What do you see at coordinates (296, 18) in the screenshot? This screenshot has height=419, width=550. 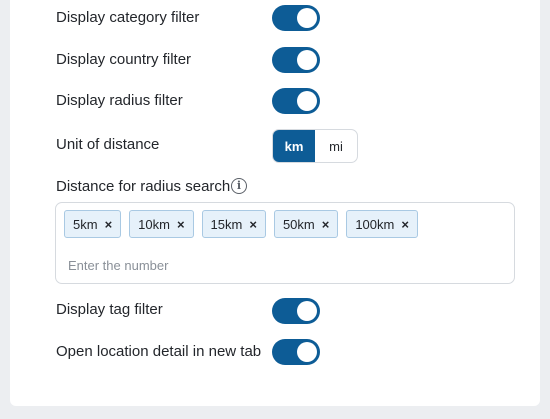 I see `category-filter-toggle` at bounding box center [296, 18].